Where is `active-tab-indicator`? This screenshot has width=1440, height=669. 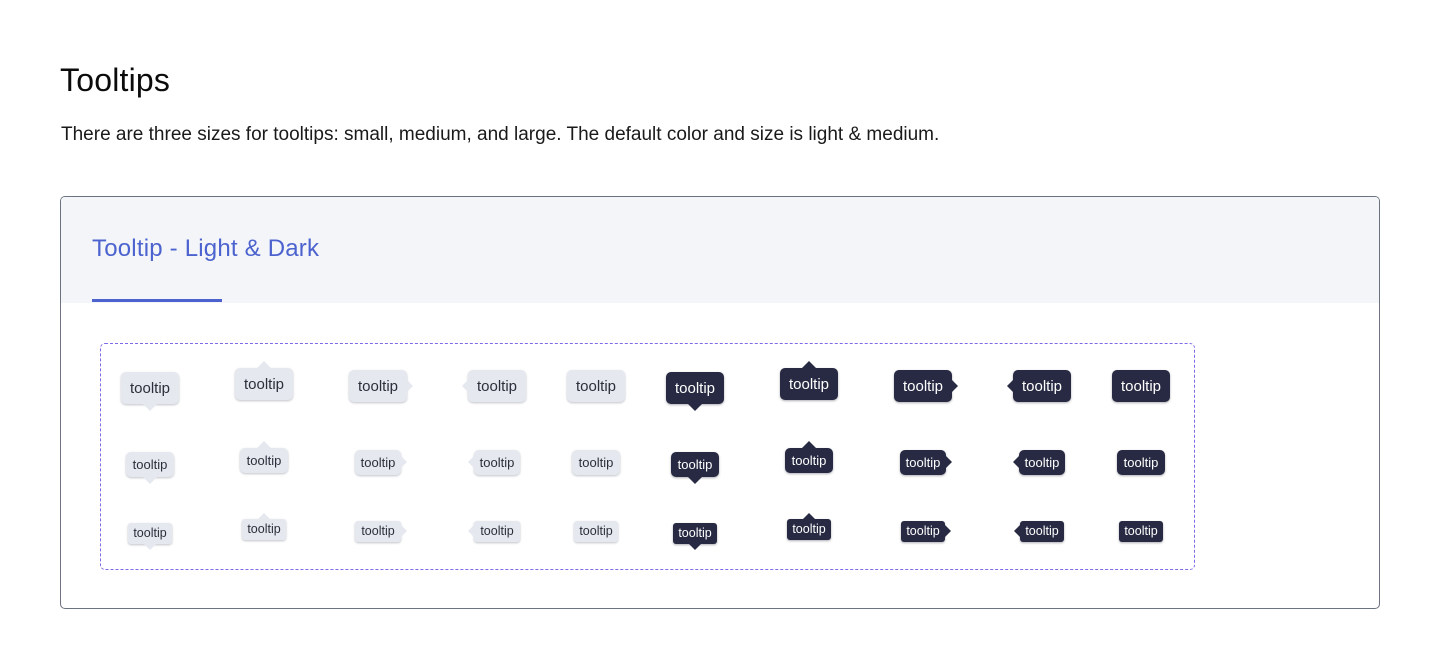 active-tab-indicator is located at coordinates (157, 300).